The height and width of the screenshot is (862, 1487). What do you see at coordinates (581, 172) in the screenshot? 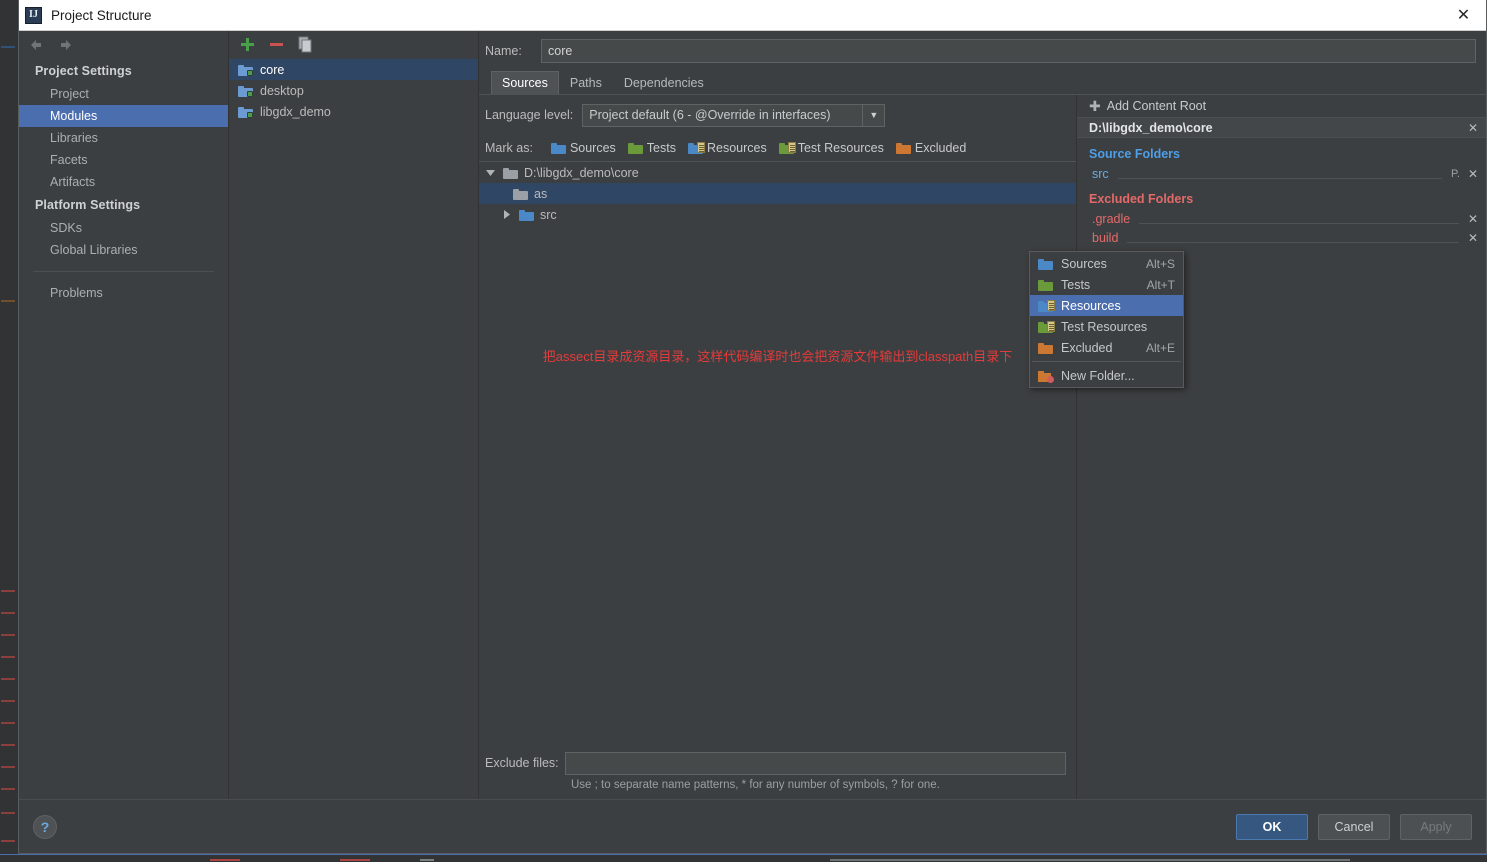
I see `tree-row-label: D:\libgdx_demo\core` at bounding box center [581, 172].